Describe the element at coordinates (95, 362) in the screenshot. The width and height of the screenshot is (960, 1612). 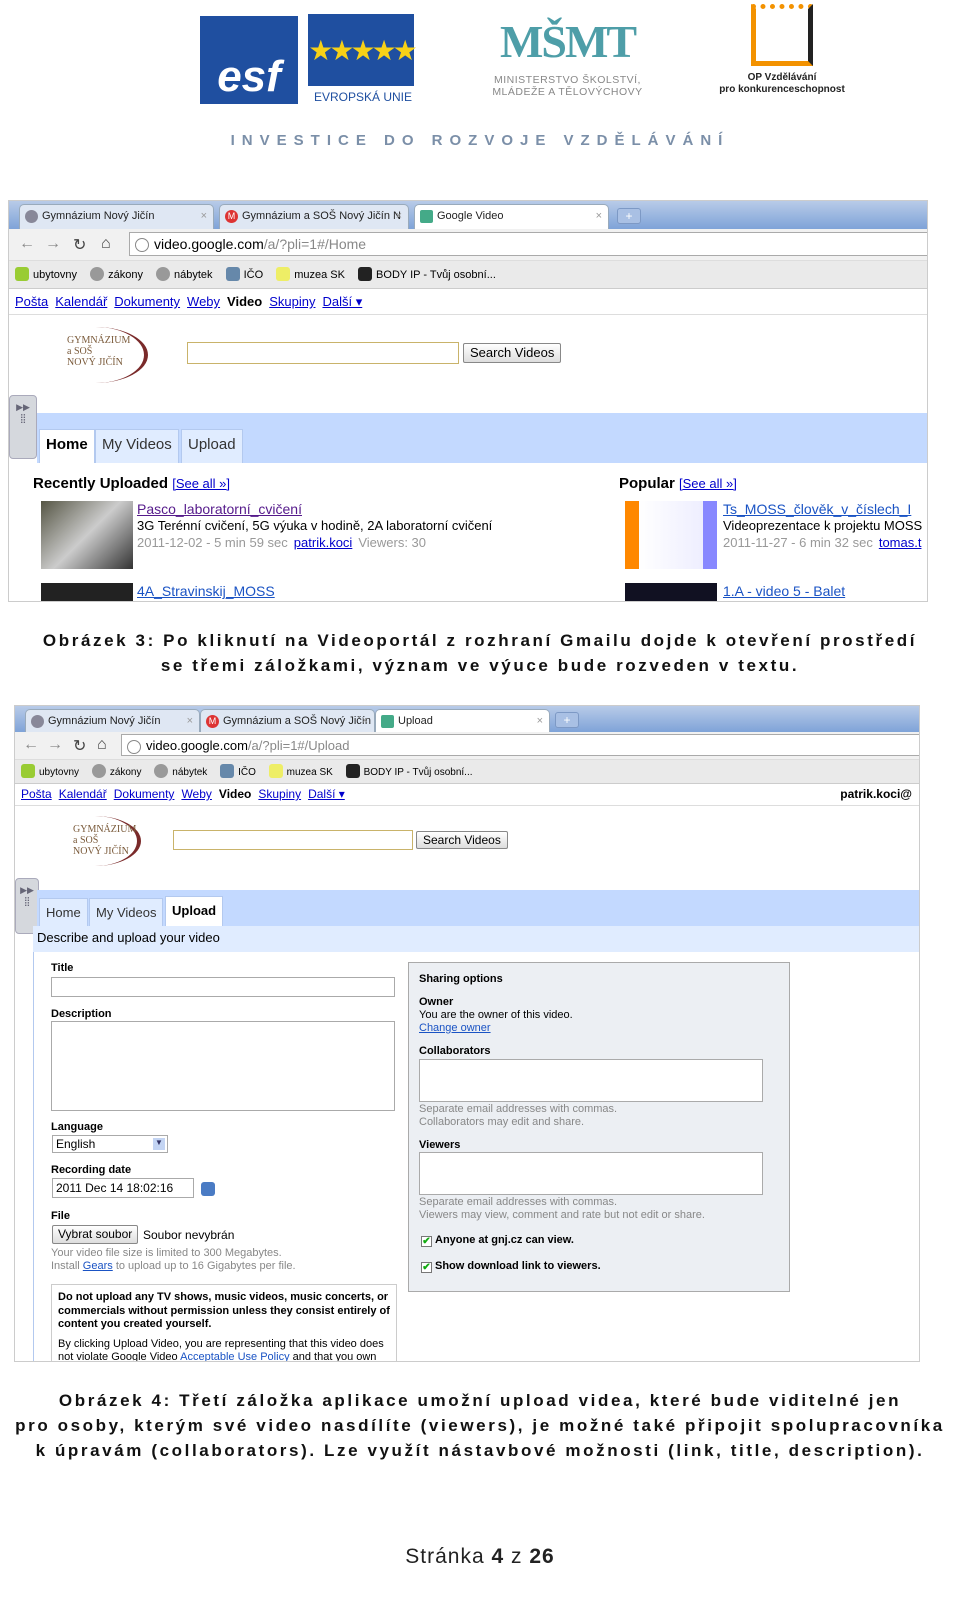
I see `school-logo-text: NOVÝ JIČÍN` at that location.